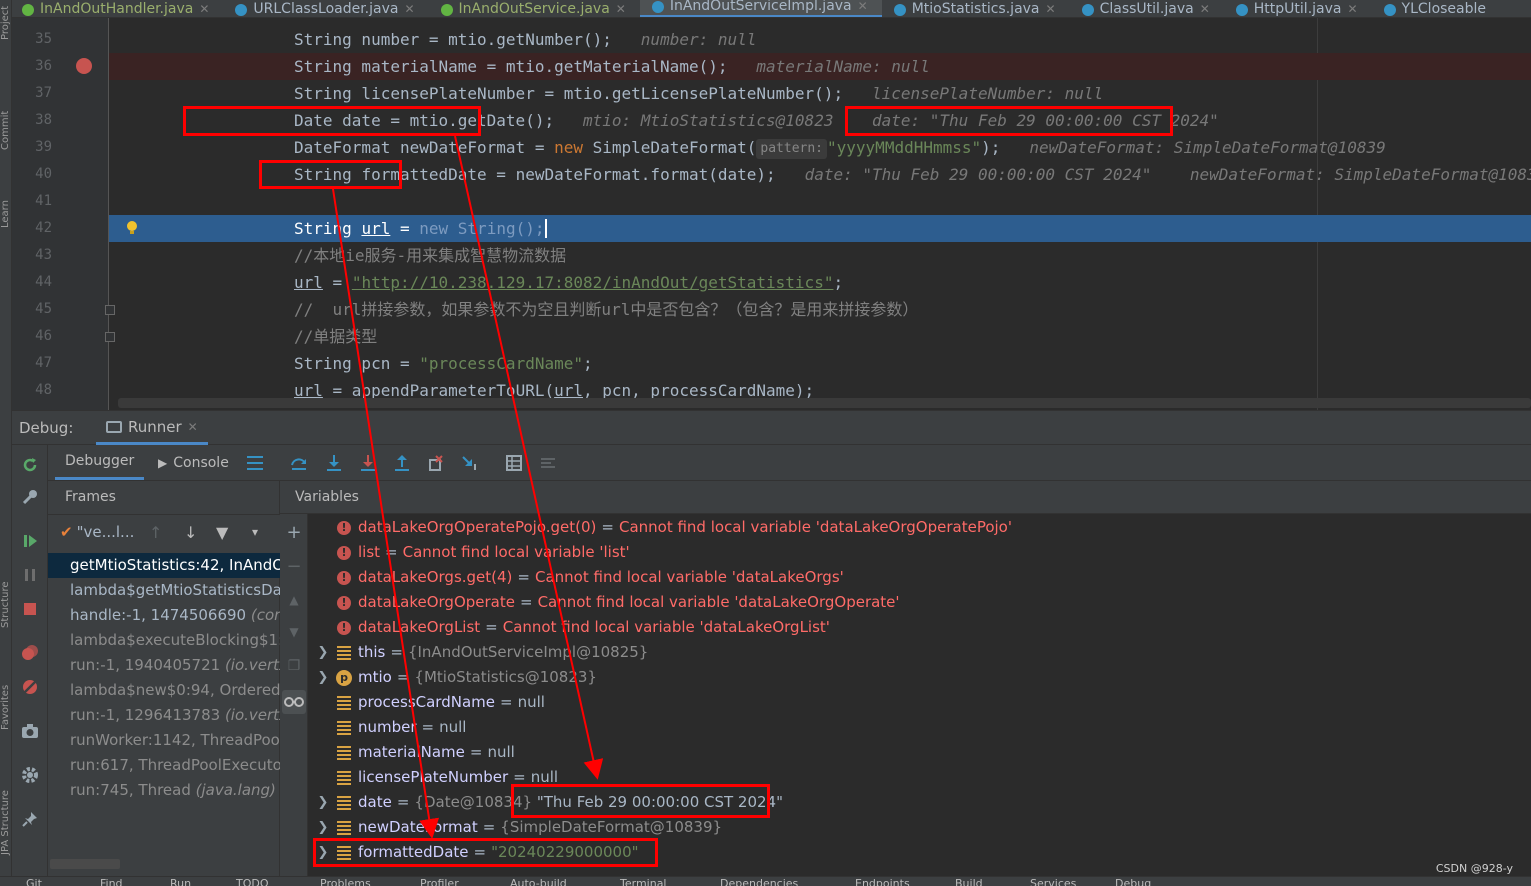 This screenshot has height=886, width=1531. I want to click on tab-httputil: HttpUtil.java ✕, so click(1298, 8).